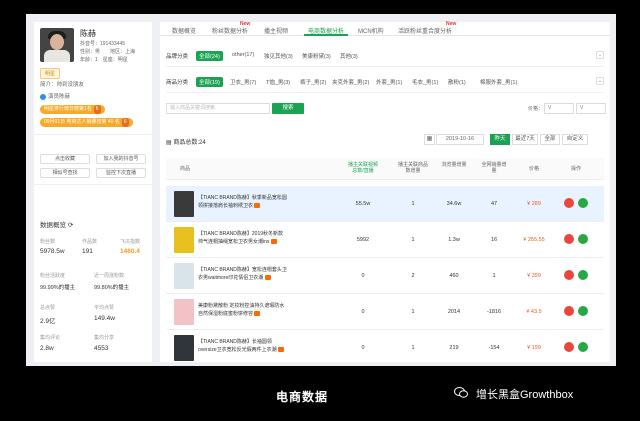 The height and width of the screenshot is (421, 640). I want to click on profile-bio: 简介：帅到没朋友, so click(62, 85).